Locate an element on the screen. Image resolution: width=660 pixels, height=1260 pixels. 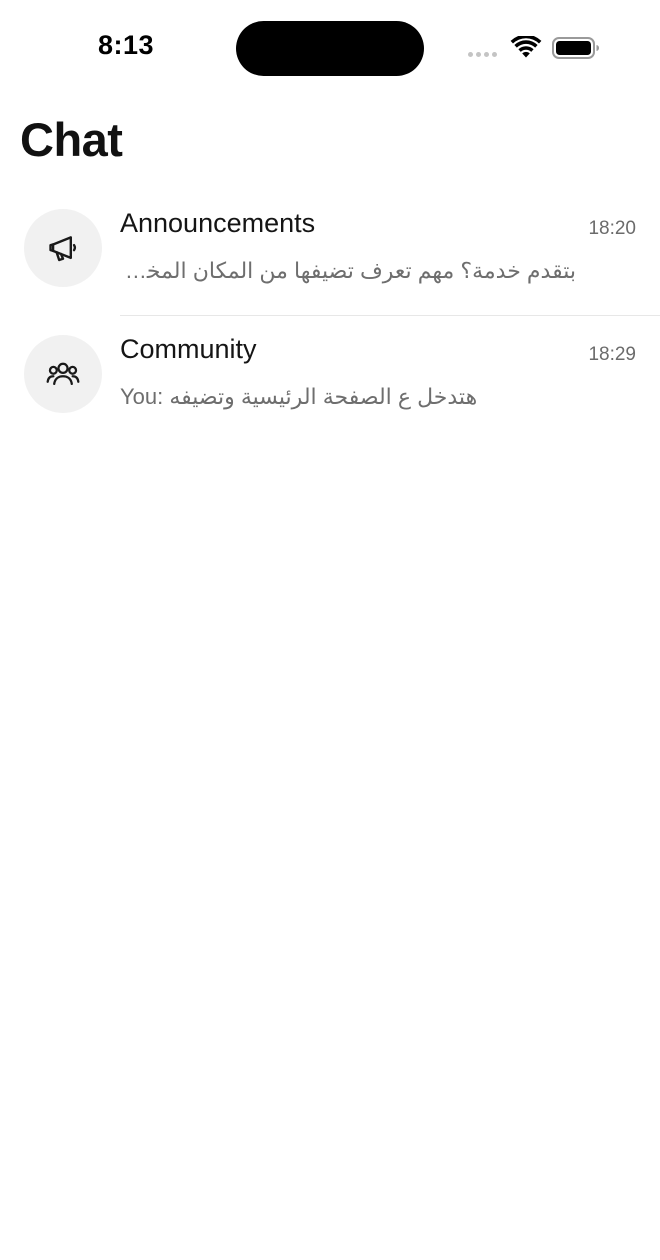
chat-timestamp: 18:20 is located at coordinates (612, 228).